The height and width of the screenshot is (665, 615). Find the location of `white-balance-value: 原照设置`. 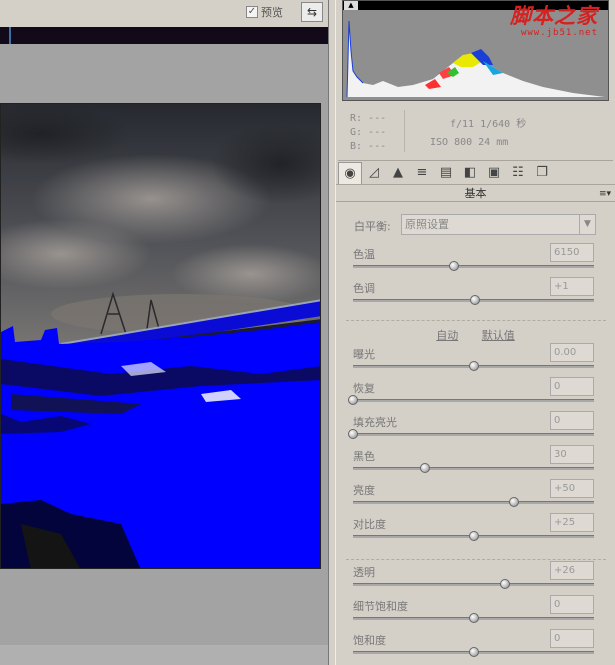

white-balance-value: 原照设置 is located at coordinates (427, 224).